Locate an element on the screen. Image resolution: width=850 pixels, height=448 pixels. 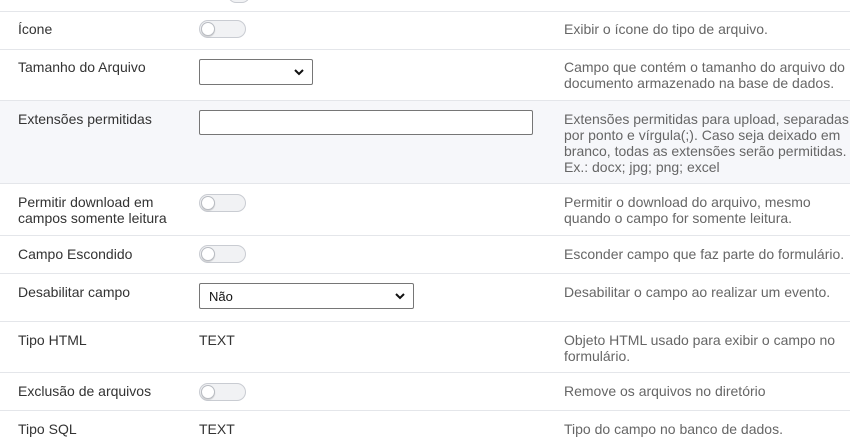
property-label: Desabilitar campo is located at coordinates (74, 292).